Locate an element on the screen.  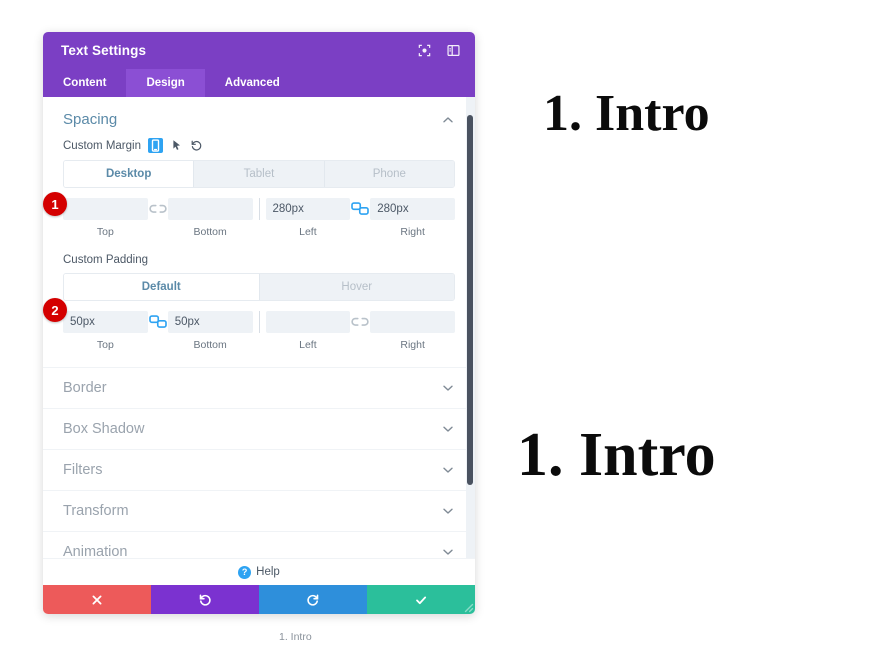
device-tab-desktop: Desktop is located at coordinates (129, 174).